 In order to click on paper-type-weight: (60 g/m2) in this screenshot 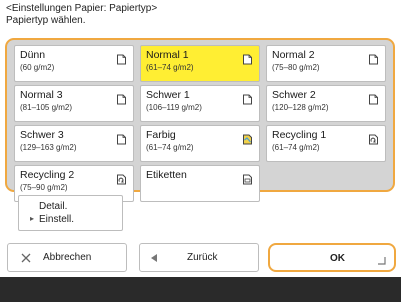, I will do `click(37, 67)`.